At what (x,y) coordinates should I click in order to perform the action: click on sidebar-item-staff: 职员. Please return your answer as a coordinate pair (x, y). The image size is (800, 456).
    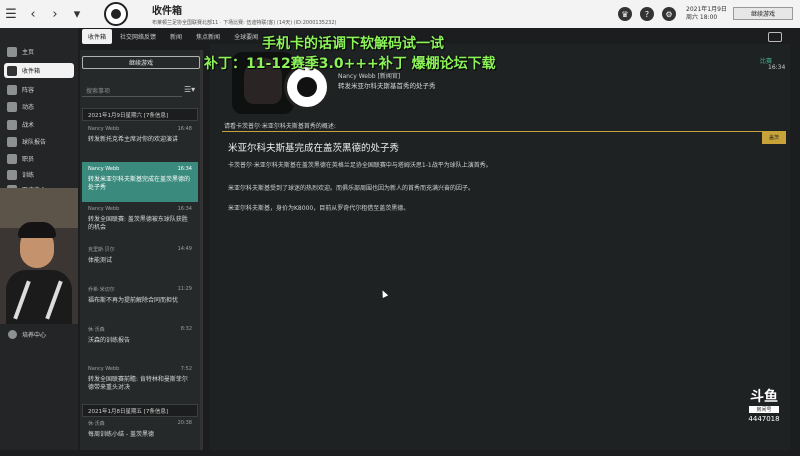
    Looking at the image, I should click on (39, 158).